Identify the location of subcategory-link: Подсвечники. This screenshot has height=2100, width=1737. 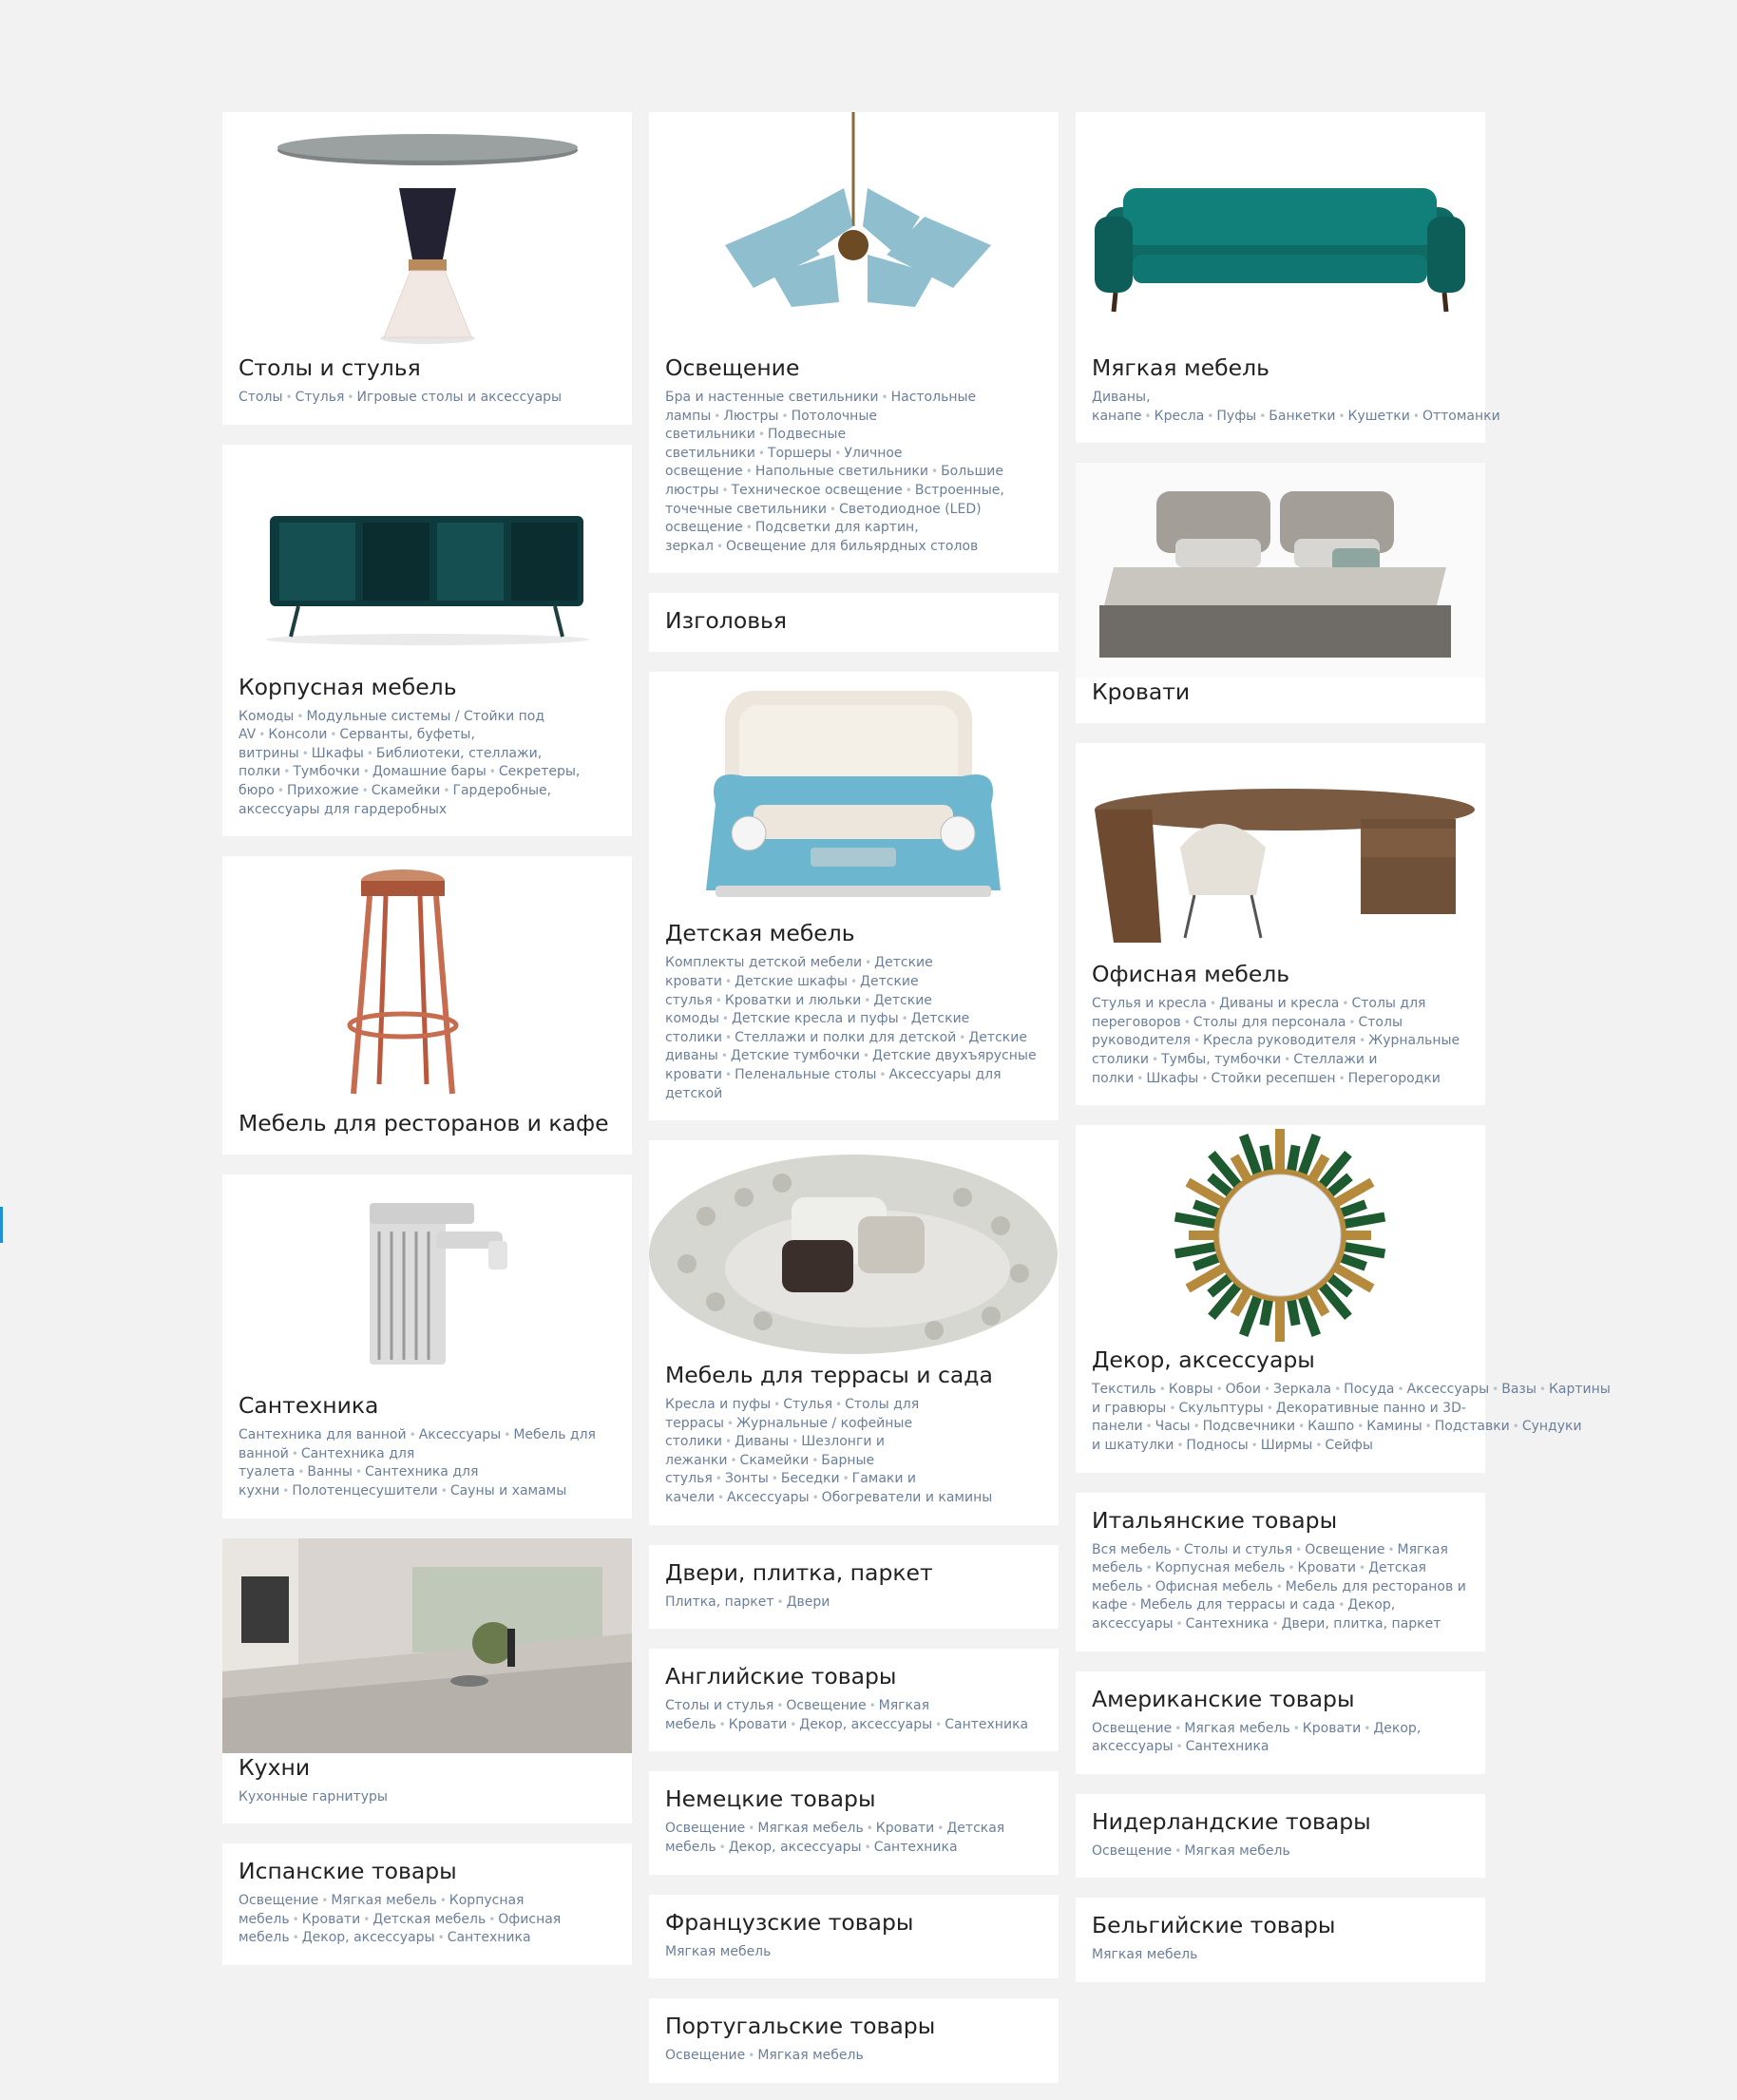
(1249, 1426).